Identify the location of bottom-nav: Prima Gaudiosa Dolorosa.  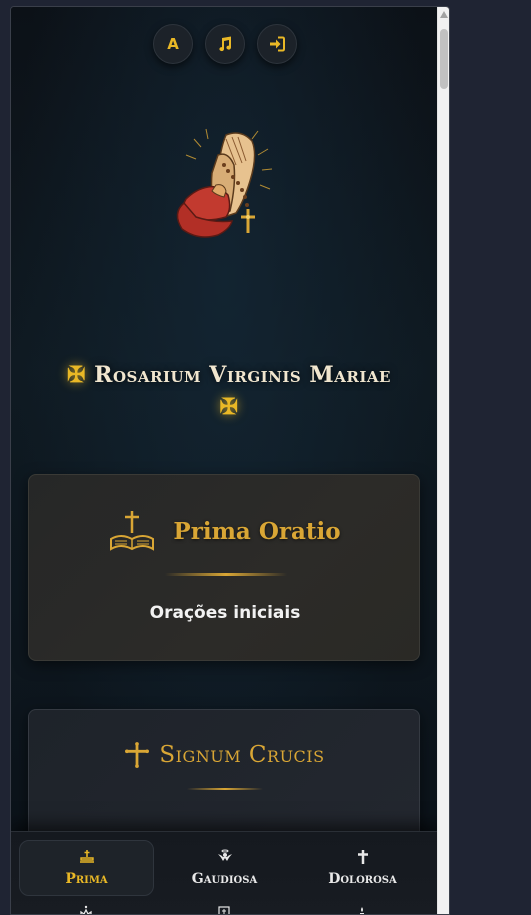
(225, 873).